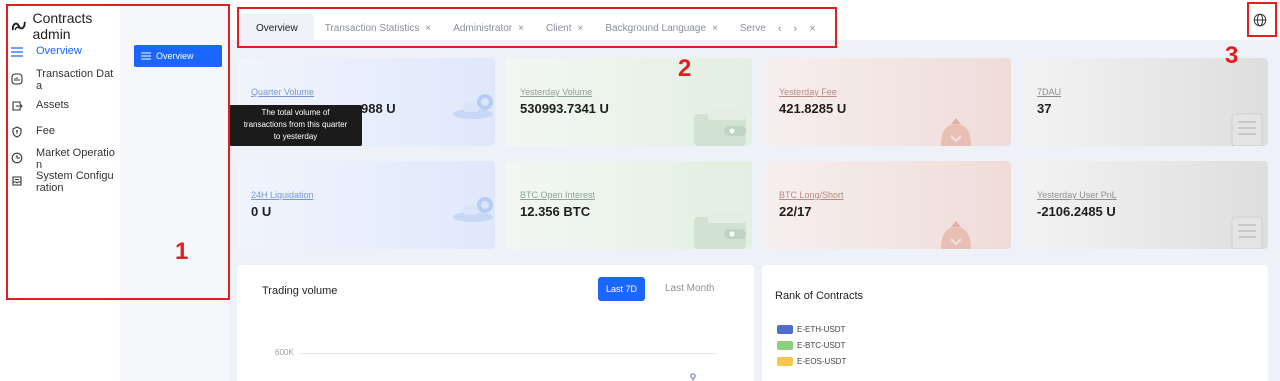 This screenshot has height=381, width=1280. Describe the element at coordinates (811, 195) in the screenshot. I see `stat-label: BTC Long/Short` at that location.